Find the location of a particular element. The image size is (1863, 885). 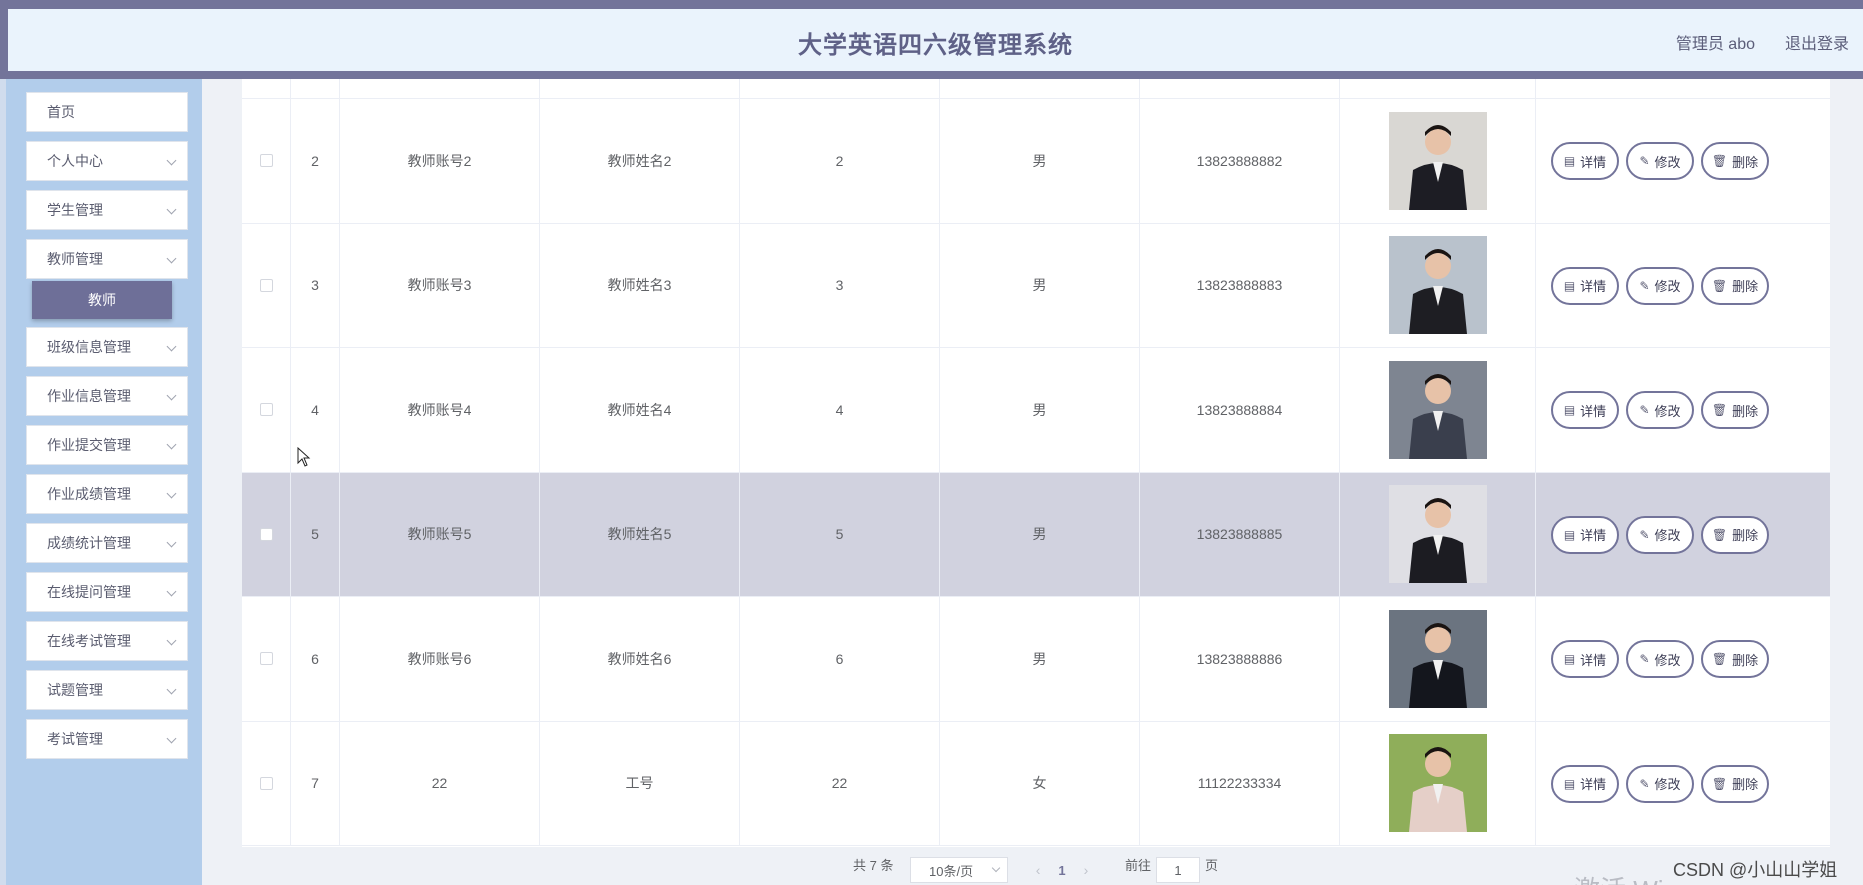

sidebar-item-homework-grades: 作业成绩管理 is located at coordinates (107, 494).